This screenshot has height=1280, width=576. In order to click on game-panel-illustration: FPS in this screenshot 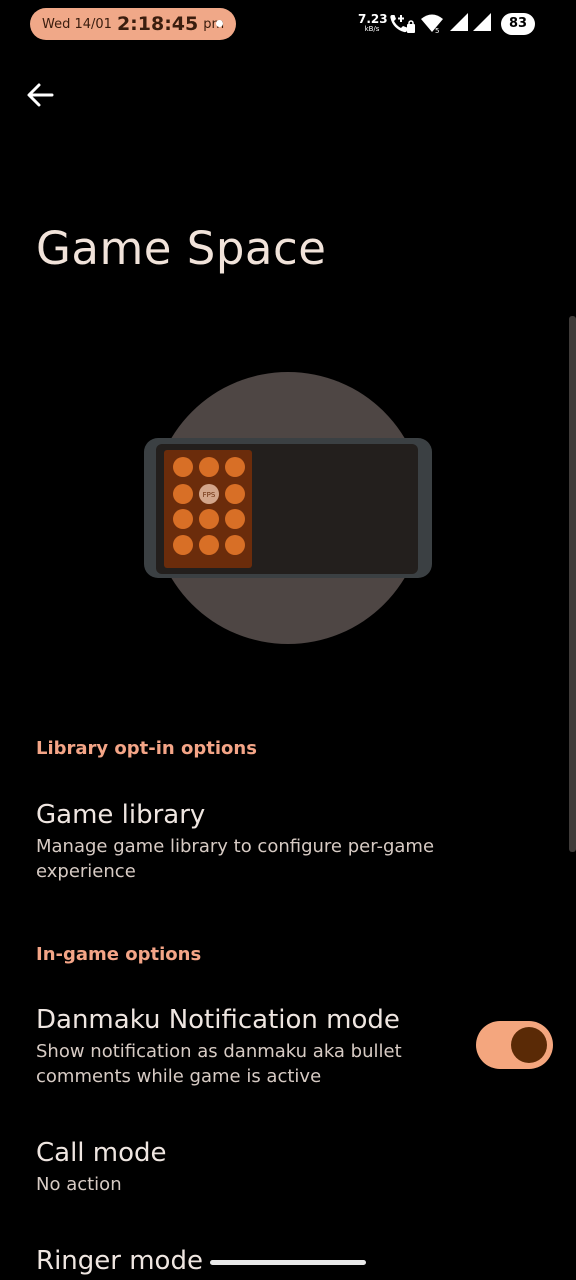, I will do `click(288, 508)`.